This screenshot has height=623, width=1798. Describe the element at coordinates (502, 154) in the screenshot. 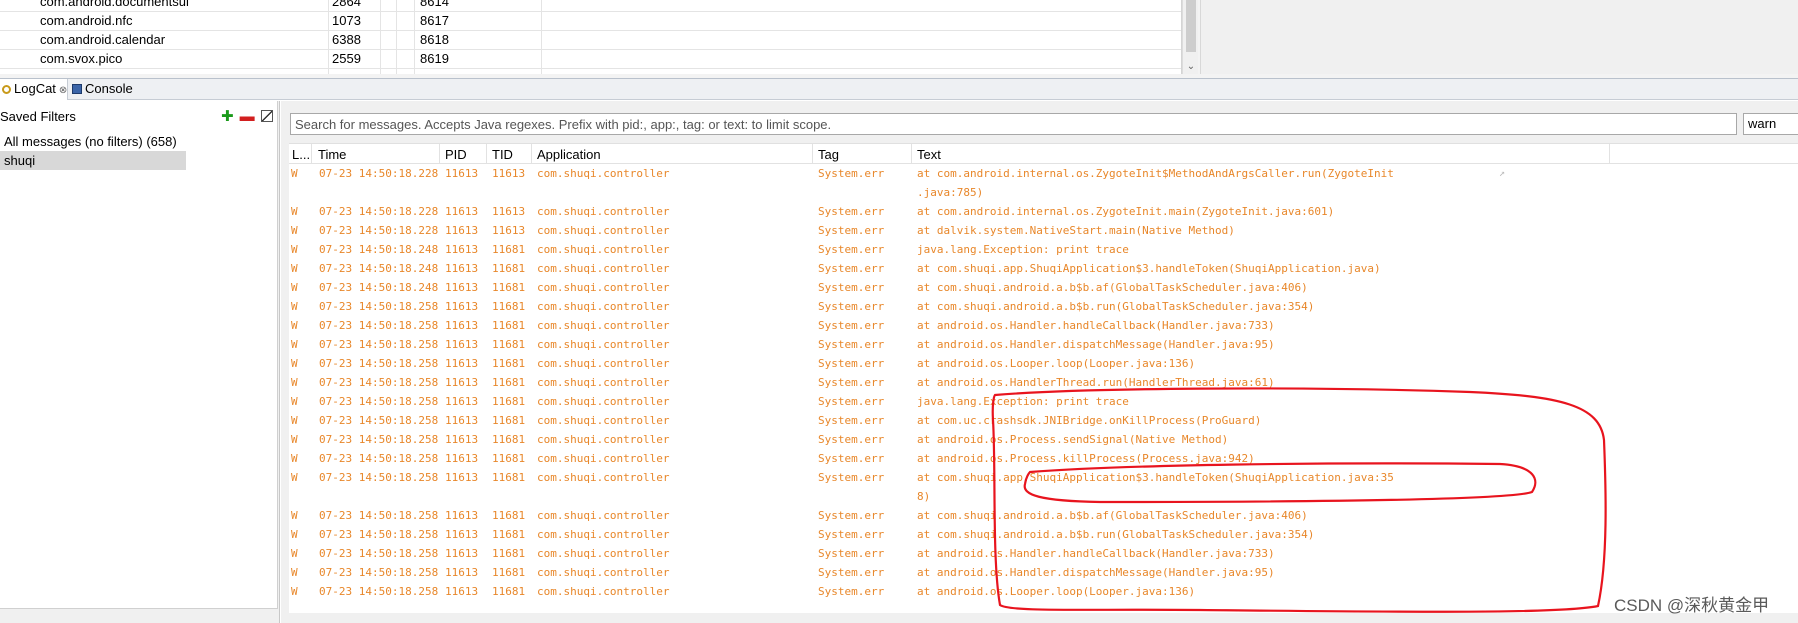

I see `column-header-tid: TID` at that location.